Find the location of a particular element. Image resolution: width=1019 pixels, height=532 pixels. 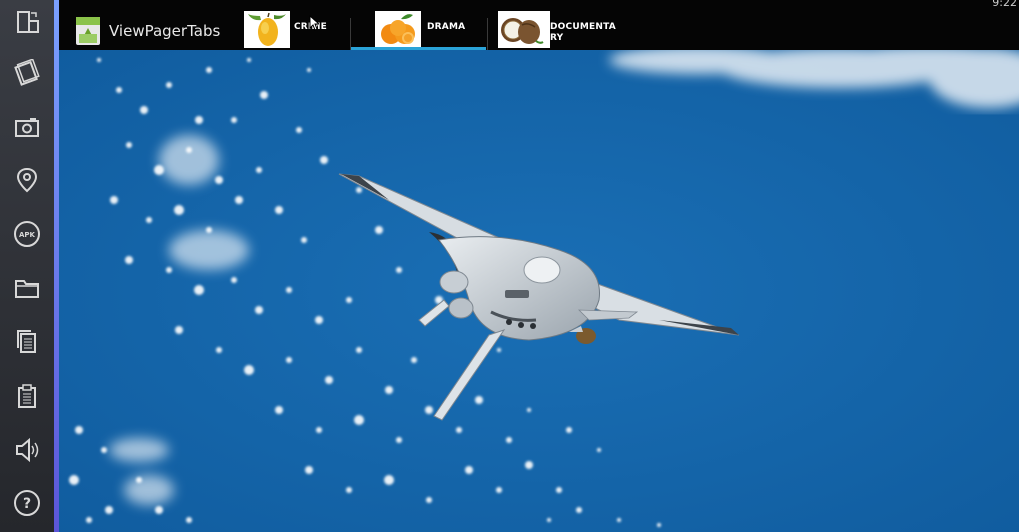

tab-drama: DRAMA is located at coordinates (418, 25).